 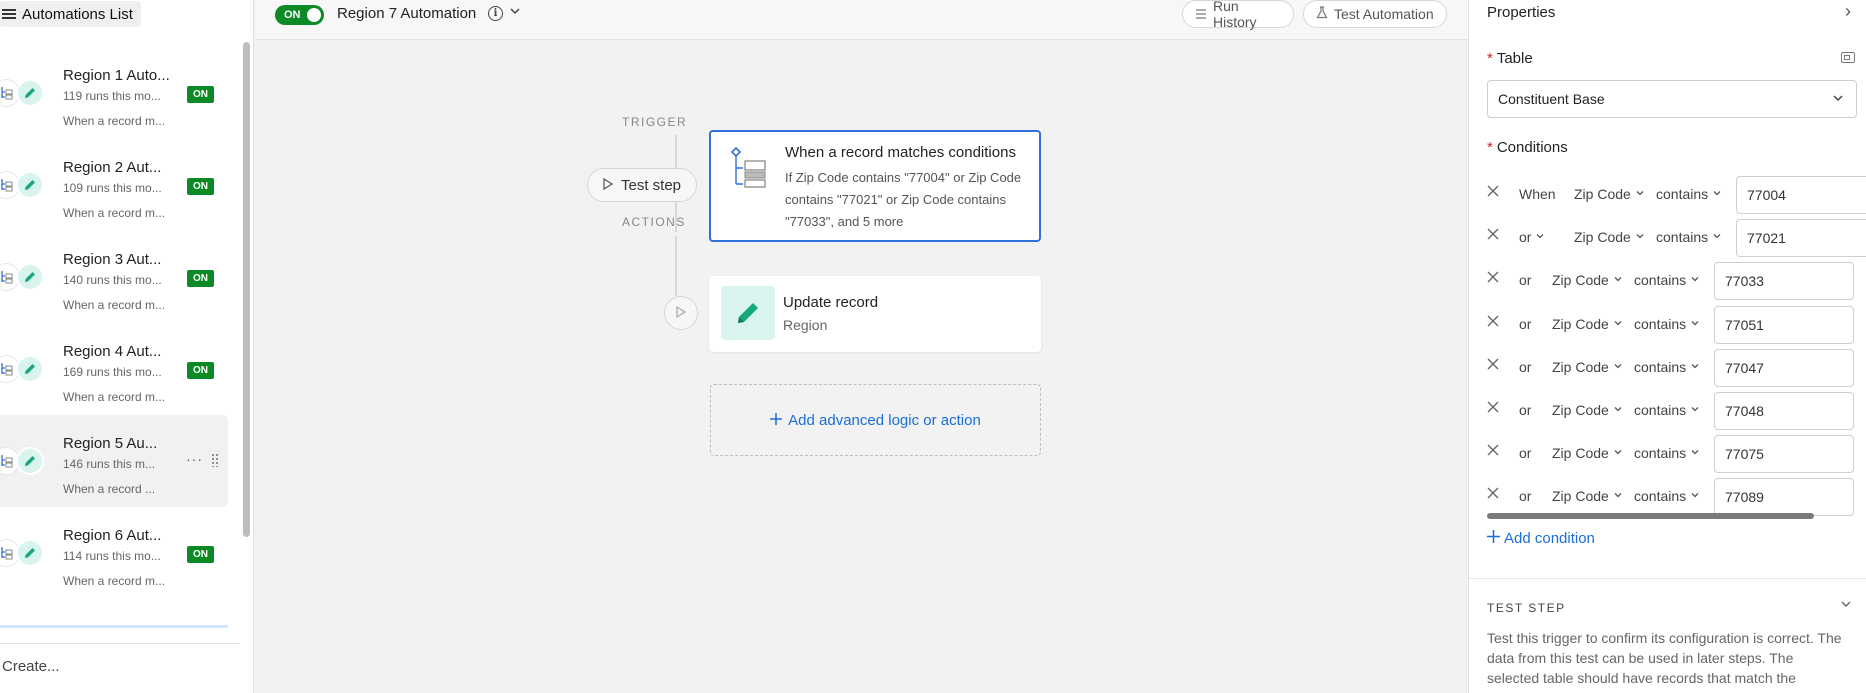 I want to click on conditions-label: * Conditions, so click(x=1527, y=147).